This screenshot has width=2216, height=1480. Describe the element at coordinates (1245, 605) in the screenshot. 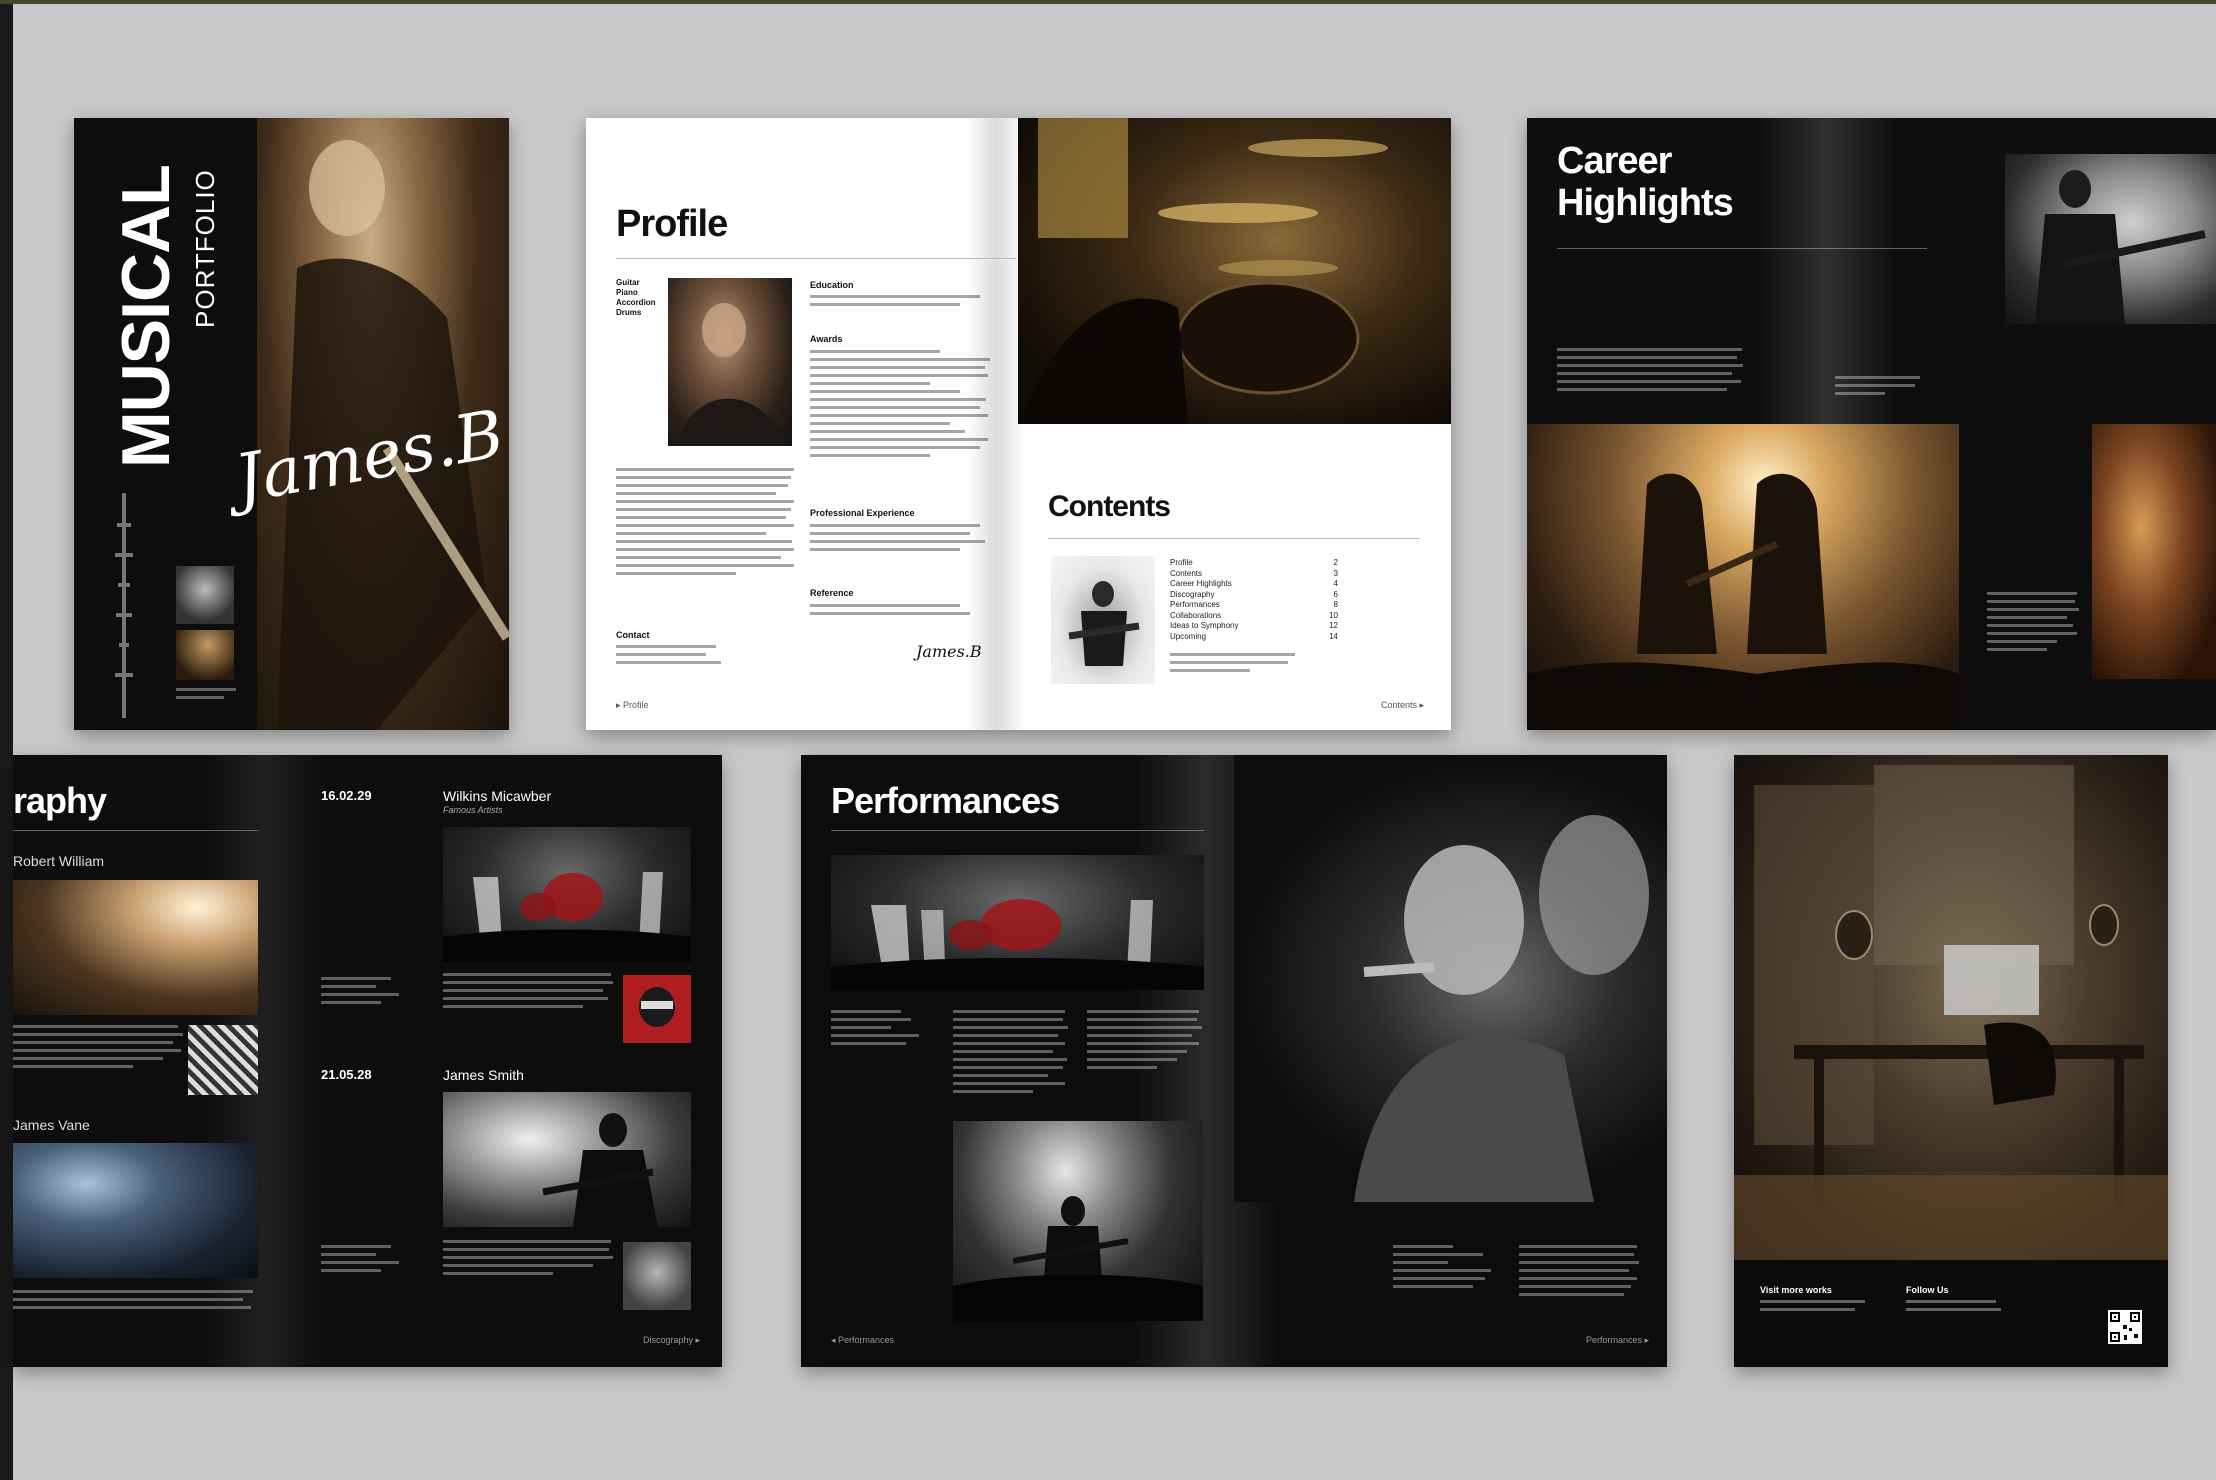

I see `contents-item: Performances` at that location.